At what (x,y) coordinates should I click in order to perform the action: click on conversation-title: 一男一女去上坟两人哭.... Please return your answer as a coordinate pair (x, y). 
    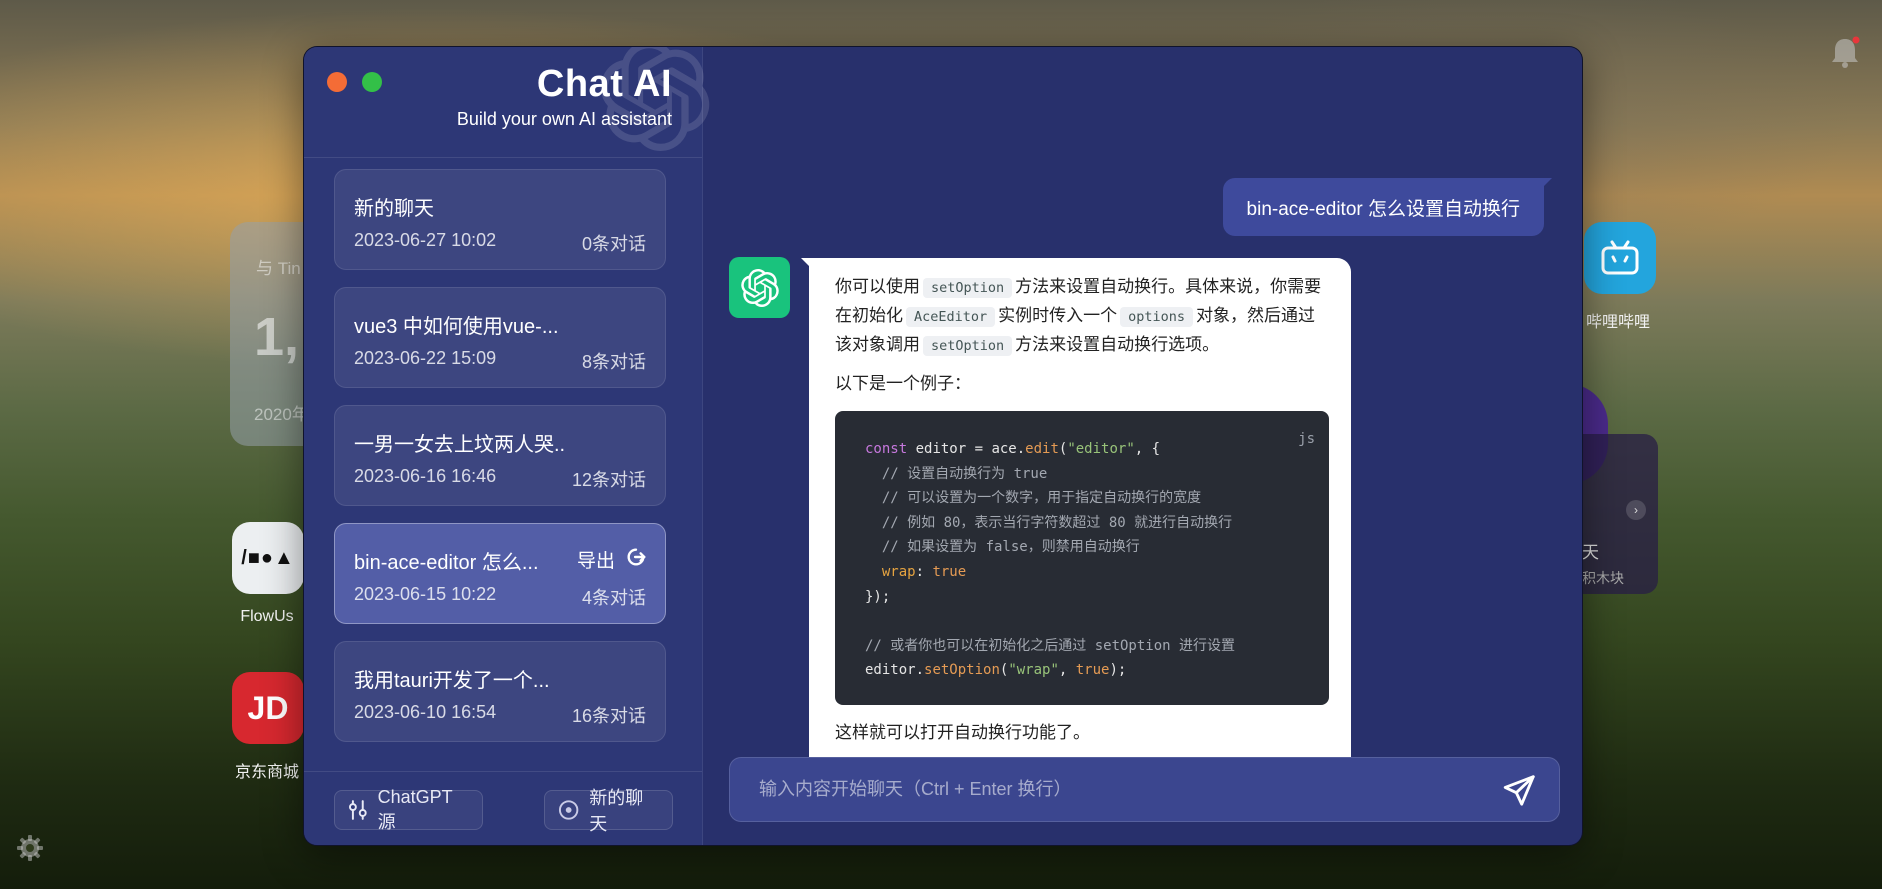
    Looking at the image, I should click on (460, 445).